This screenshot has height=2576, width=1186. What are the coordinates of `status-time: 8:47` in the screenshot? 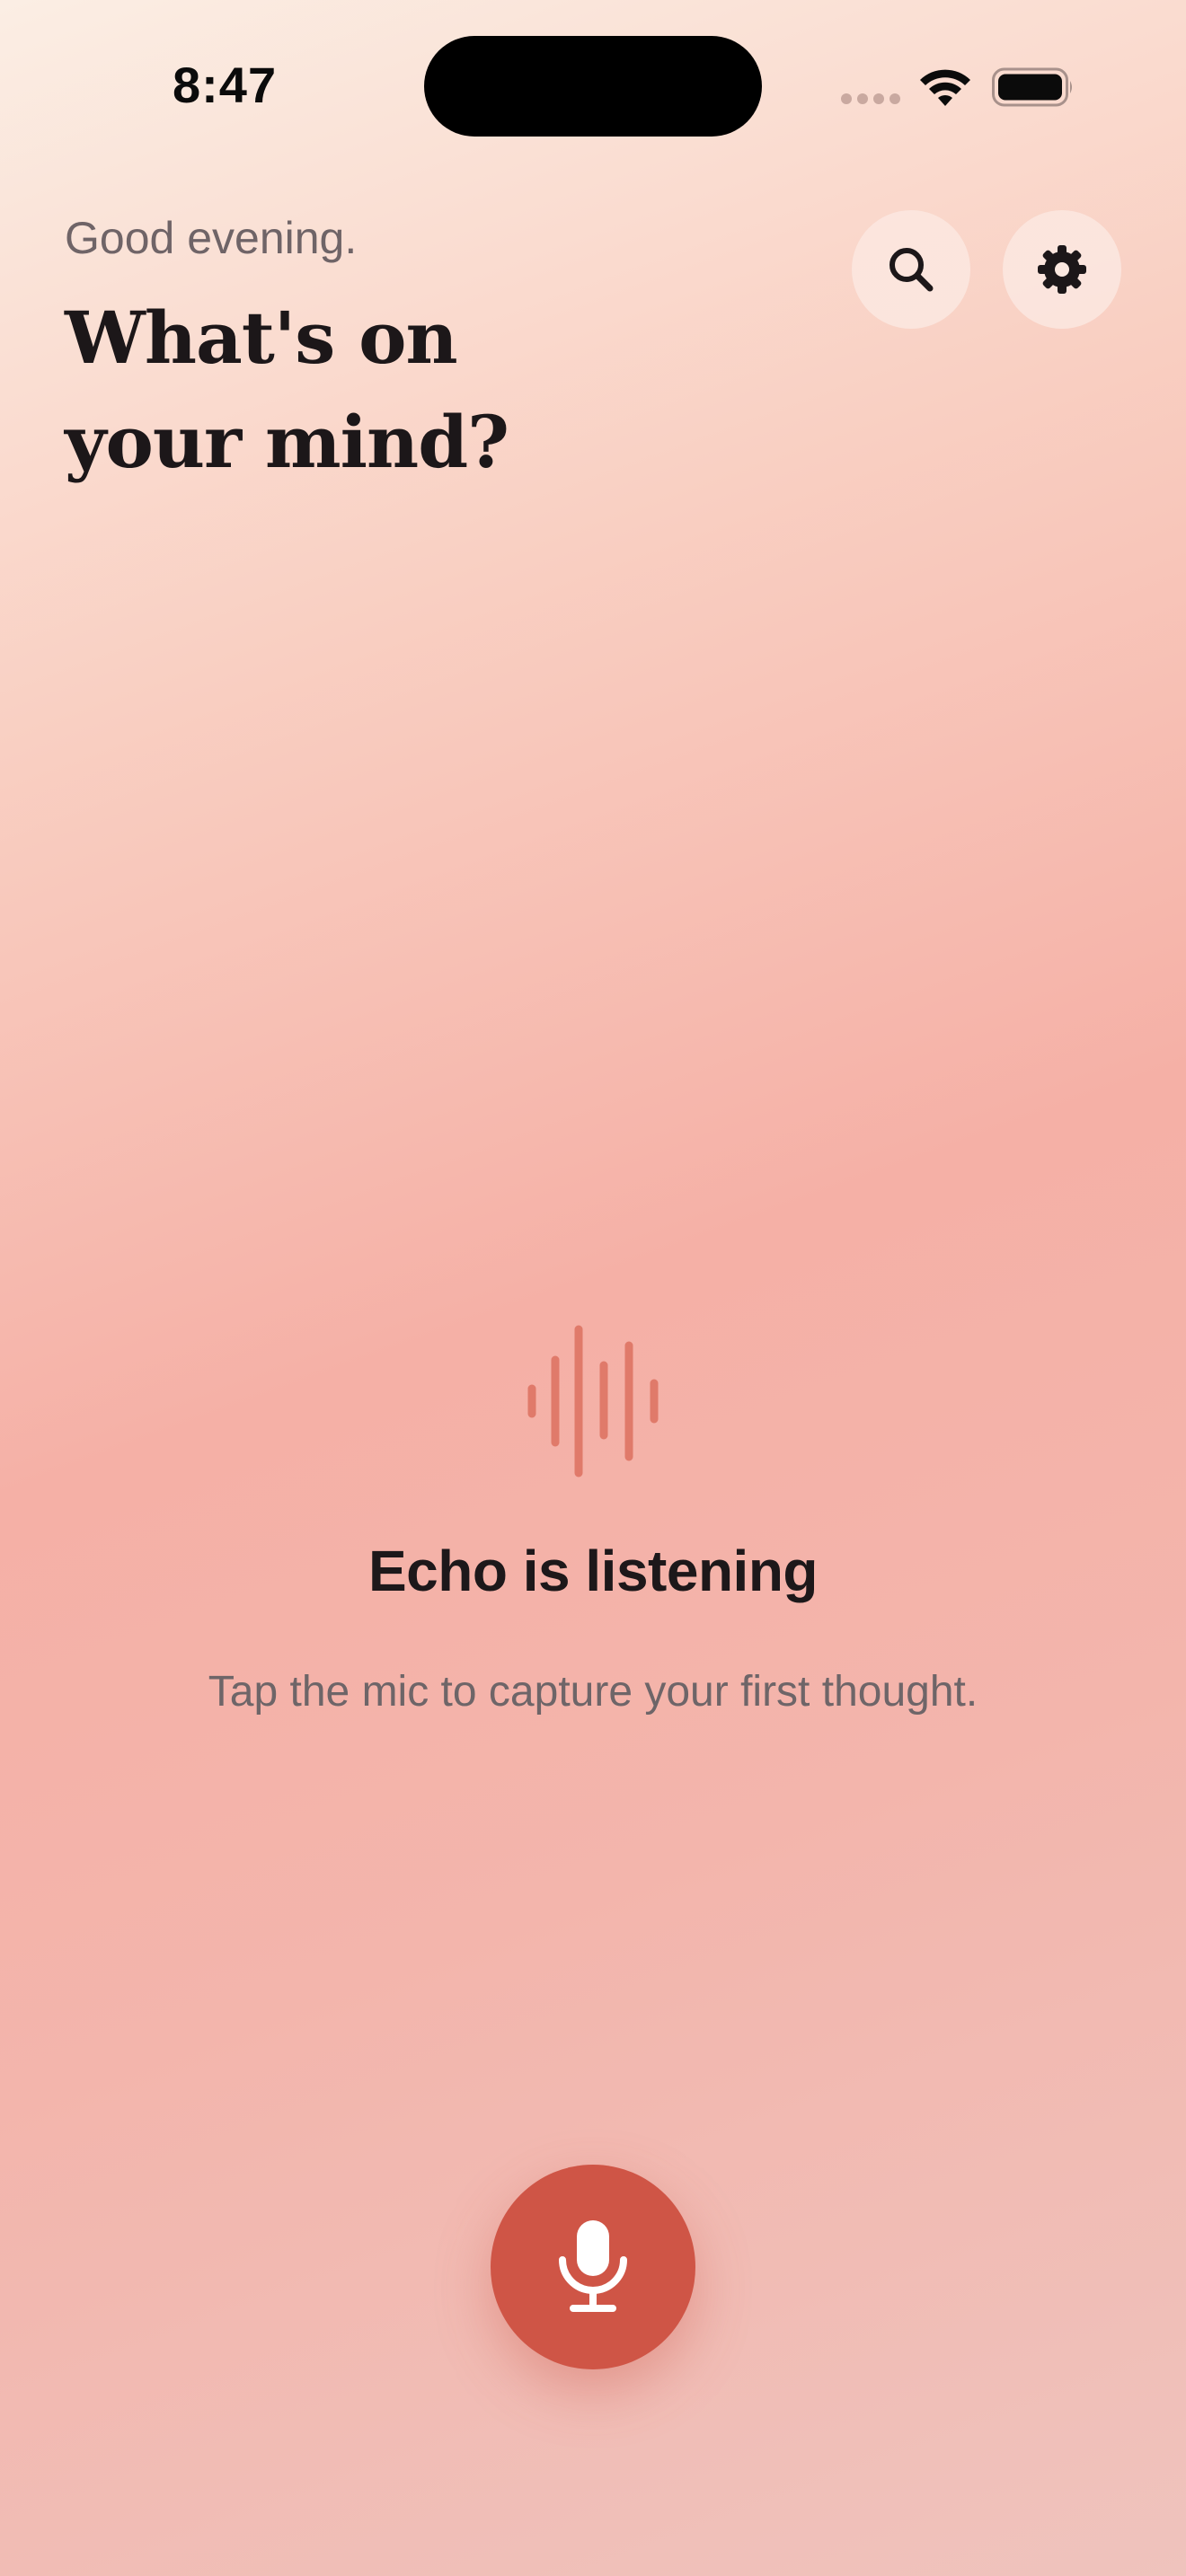 It's located at (225, 85).